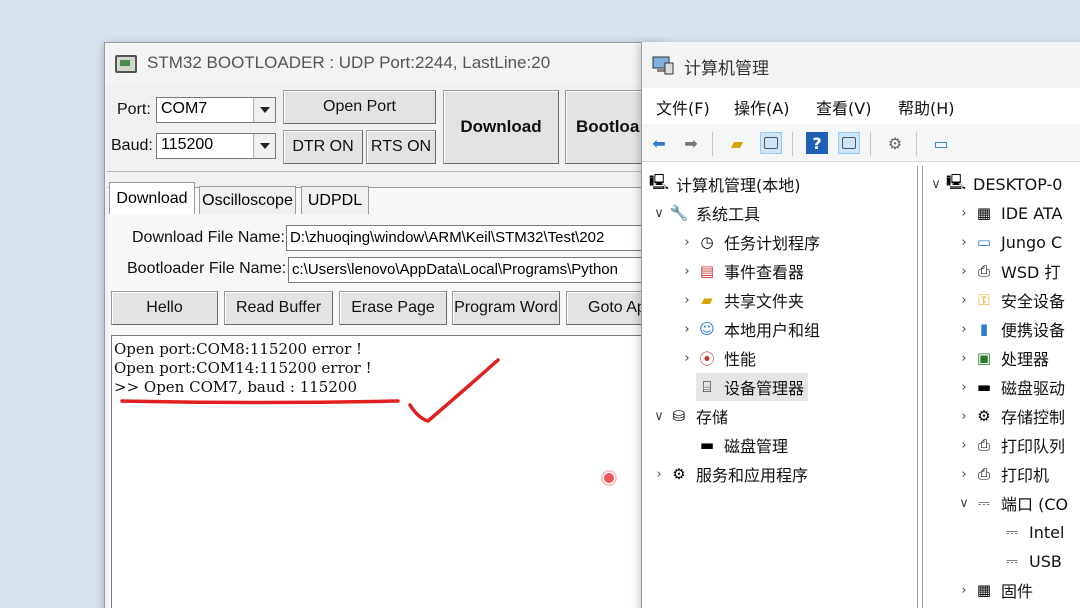 Image resolution: width=1080 pixels, height=608 pixels. What do you see at coordinates (247, 200) in the screenshot?
I see `tab-oscilloscope: Oscilloscope` at bounding box center [247, 200].